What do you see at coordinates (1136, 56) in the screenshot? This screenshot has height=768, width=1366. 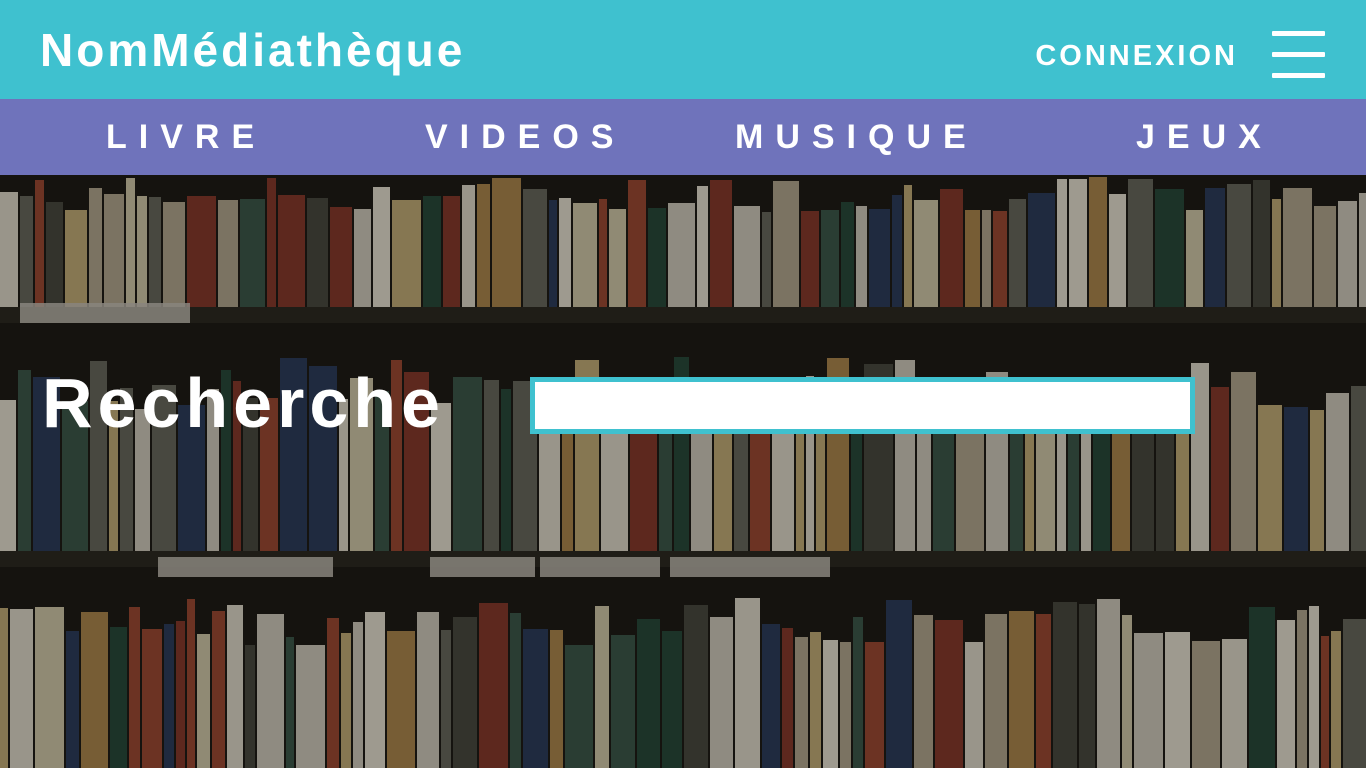 I see `login-link: CONNEXION` at bounding box center [1136, 56].